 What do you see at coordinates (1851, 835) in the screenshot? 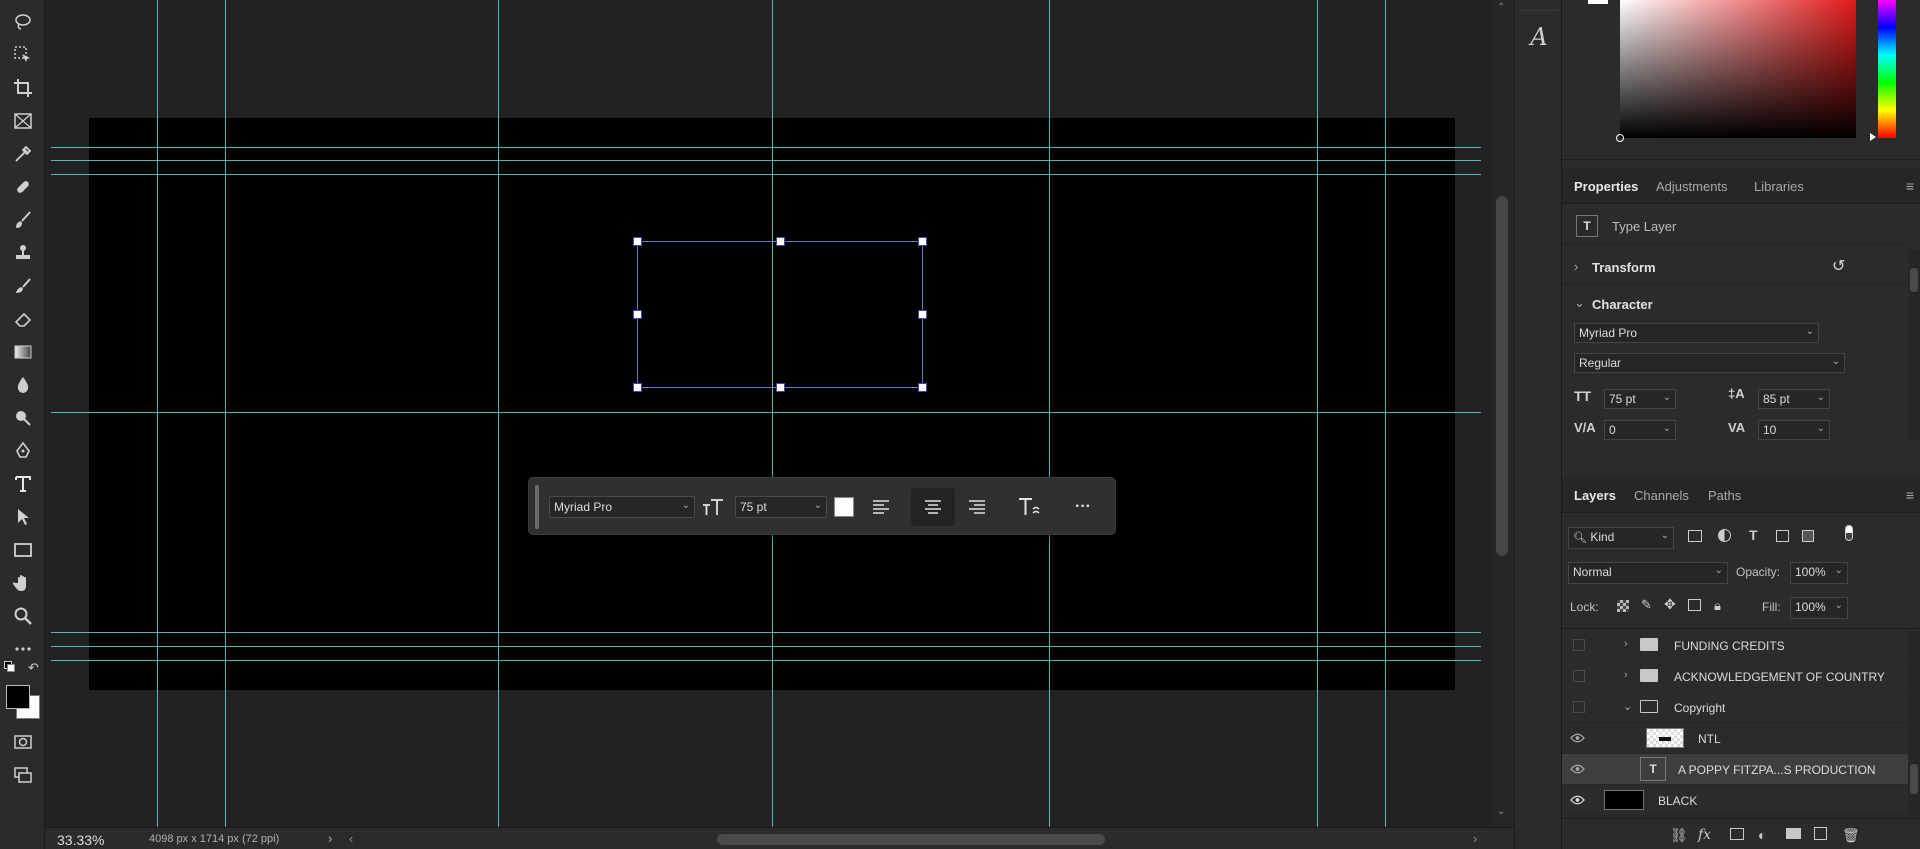
I see `trash-icon: 🗑︎` at bounding box center [1851, 835].